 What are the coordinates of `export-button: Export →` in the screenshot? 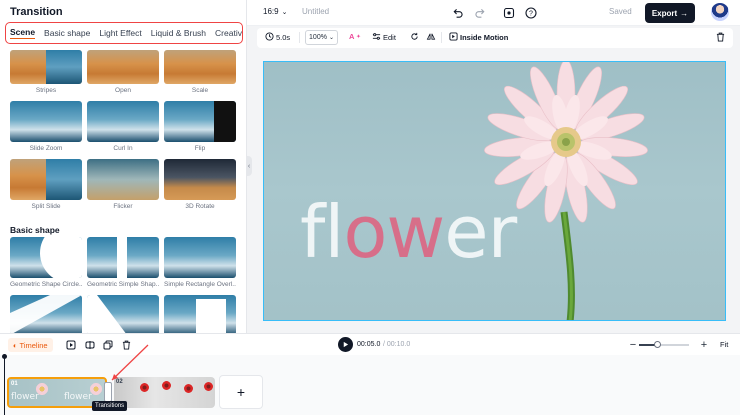 It's located at (670, 13).